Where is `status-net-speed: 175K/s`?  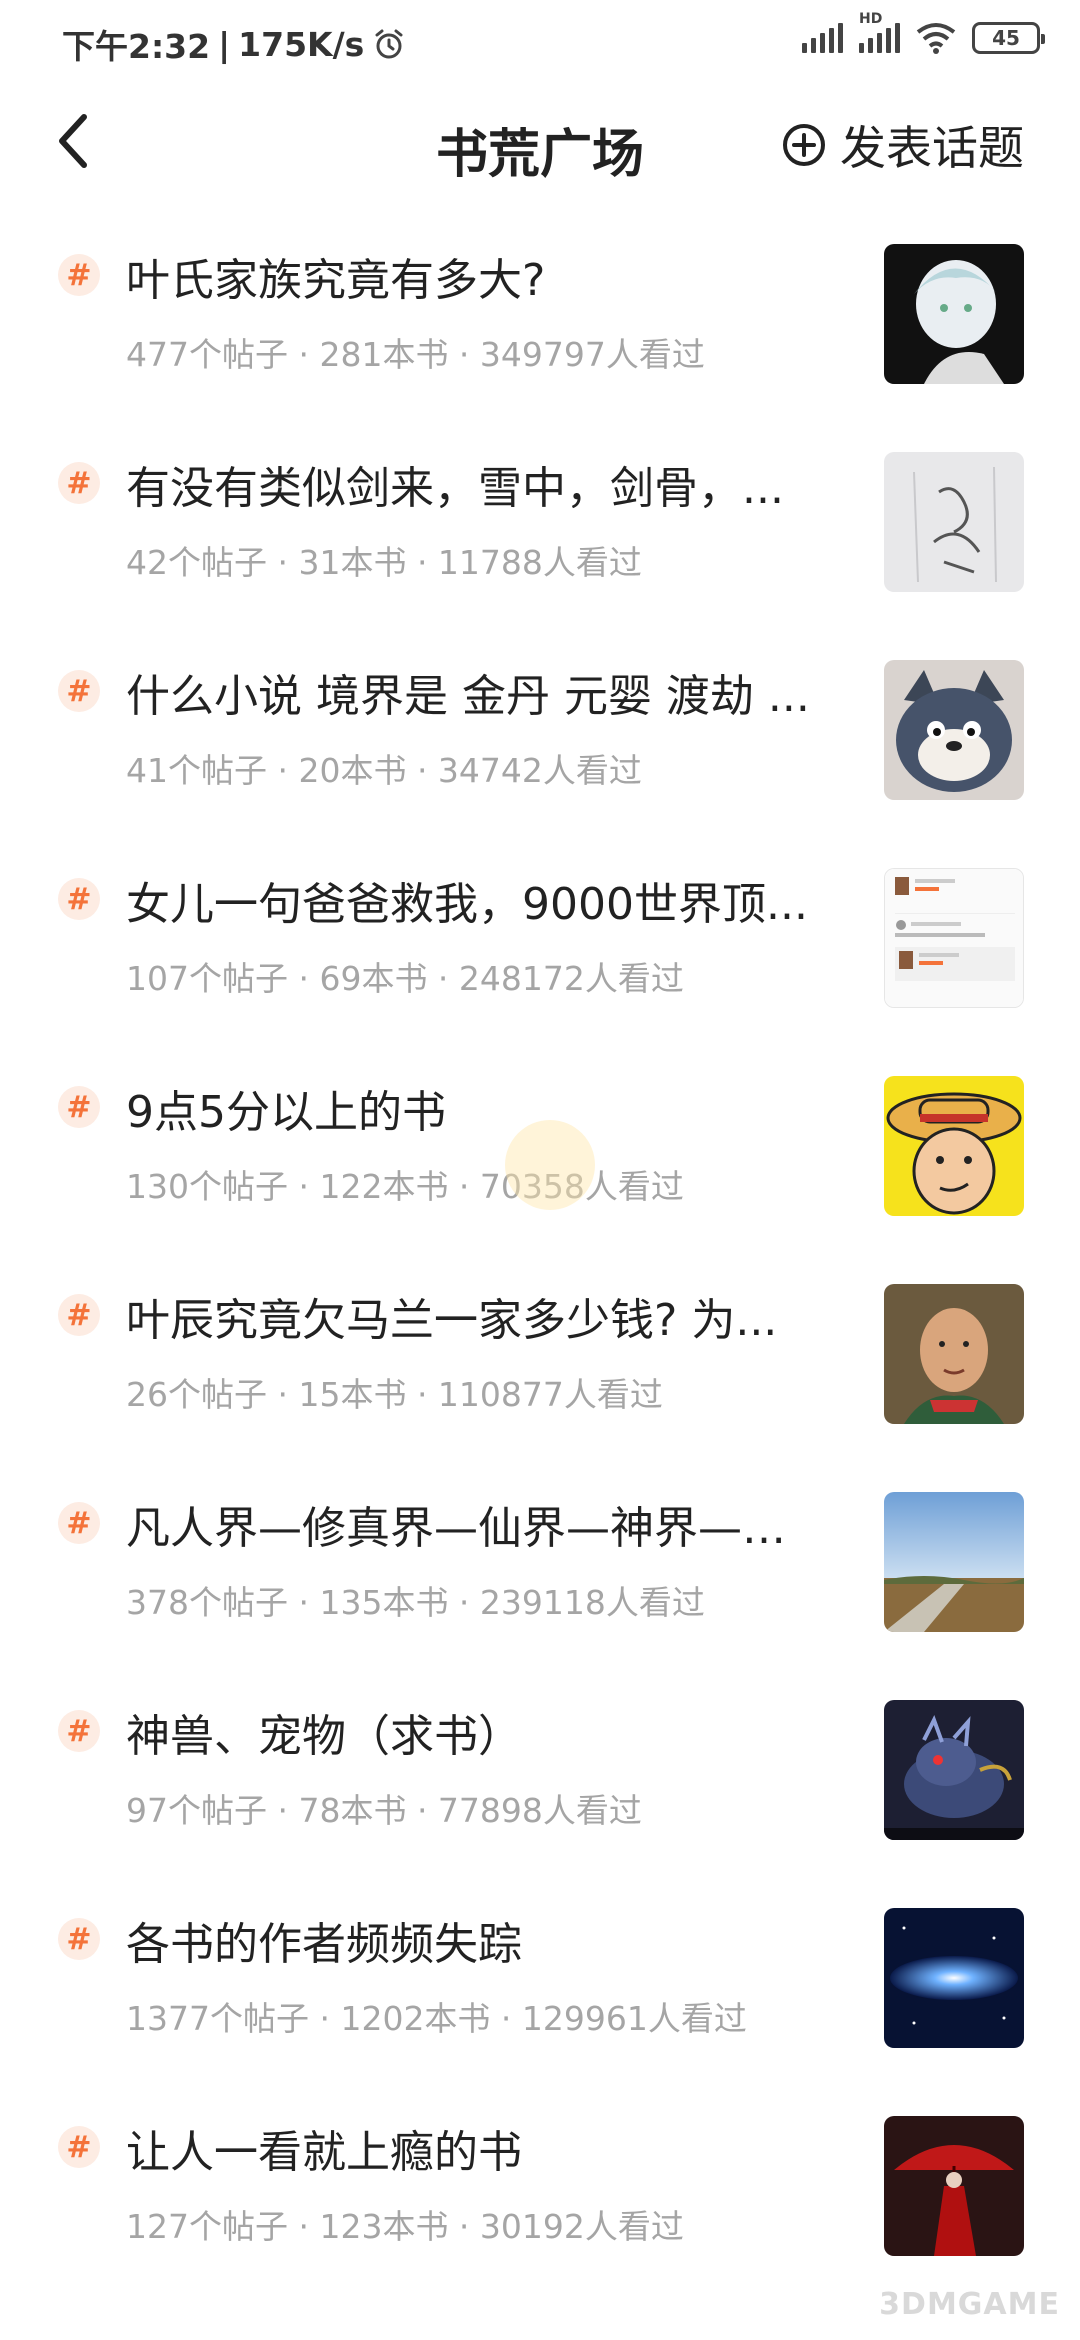 status-net-speed: 175K/s is located at coordinates (301, 44).